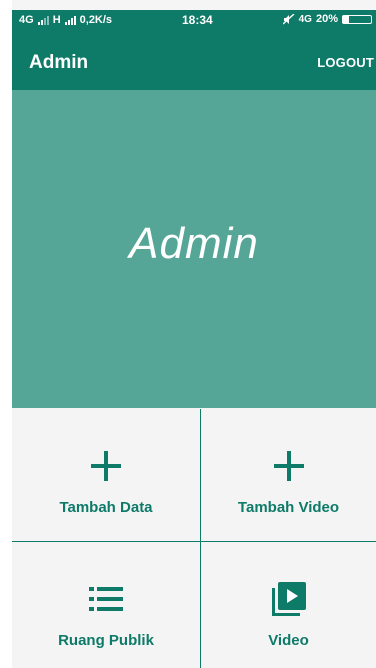 The width and height of the screenshot is (376, 668). What do you see at coordinates (194, 243) in the screenshot?
I see `hero-title: Admin` at bounding box center [194, 243].